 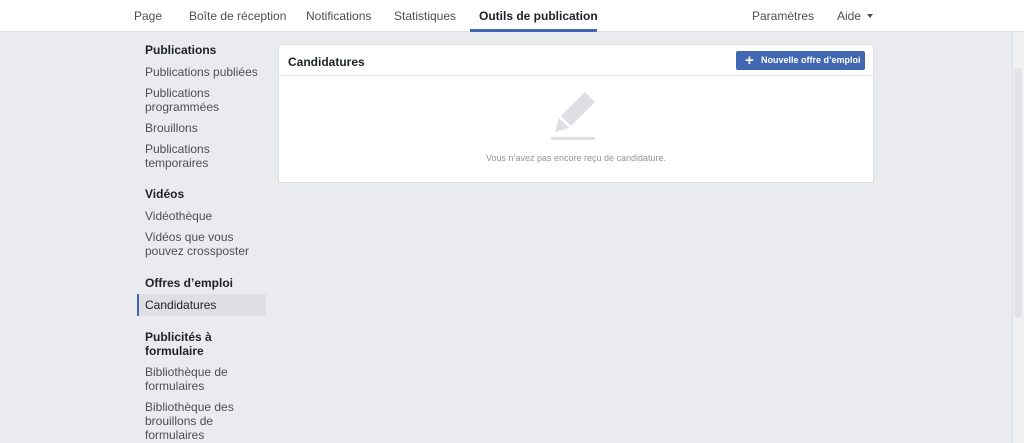 What do you see at coordinates (573, 116) in the screenshot?
I see `pencil-icon` at bounding box center [573, 116].